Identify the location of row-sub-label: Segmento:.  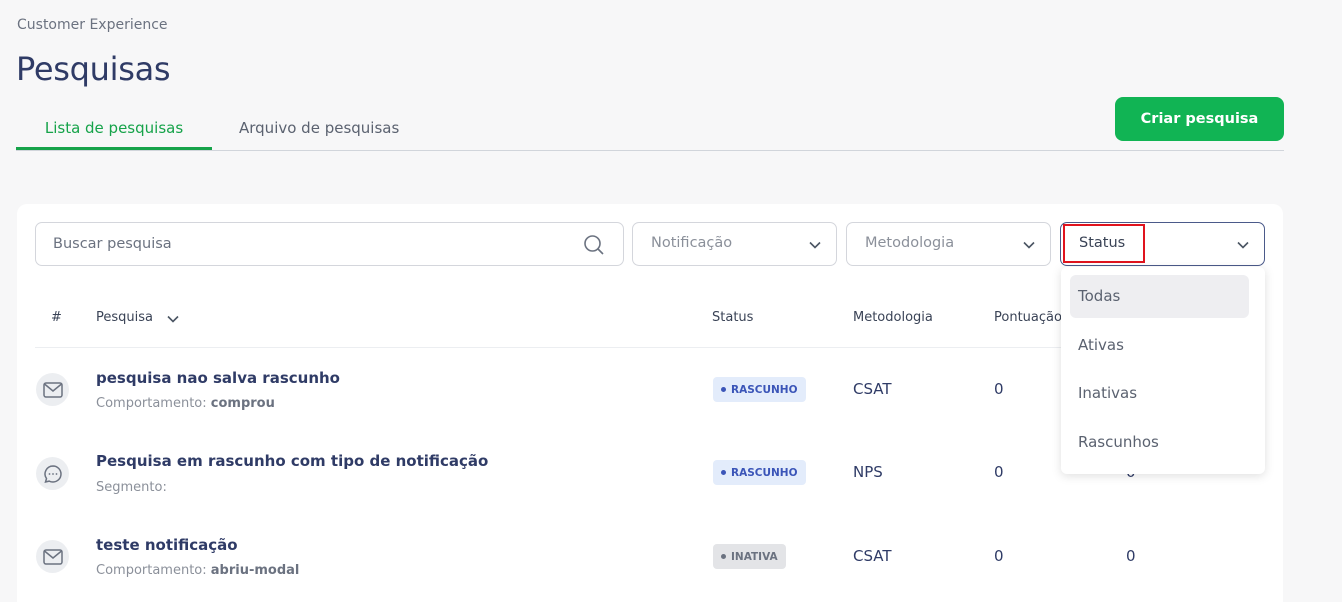
(131, 487).